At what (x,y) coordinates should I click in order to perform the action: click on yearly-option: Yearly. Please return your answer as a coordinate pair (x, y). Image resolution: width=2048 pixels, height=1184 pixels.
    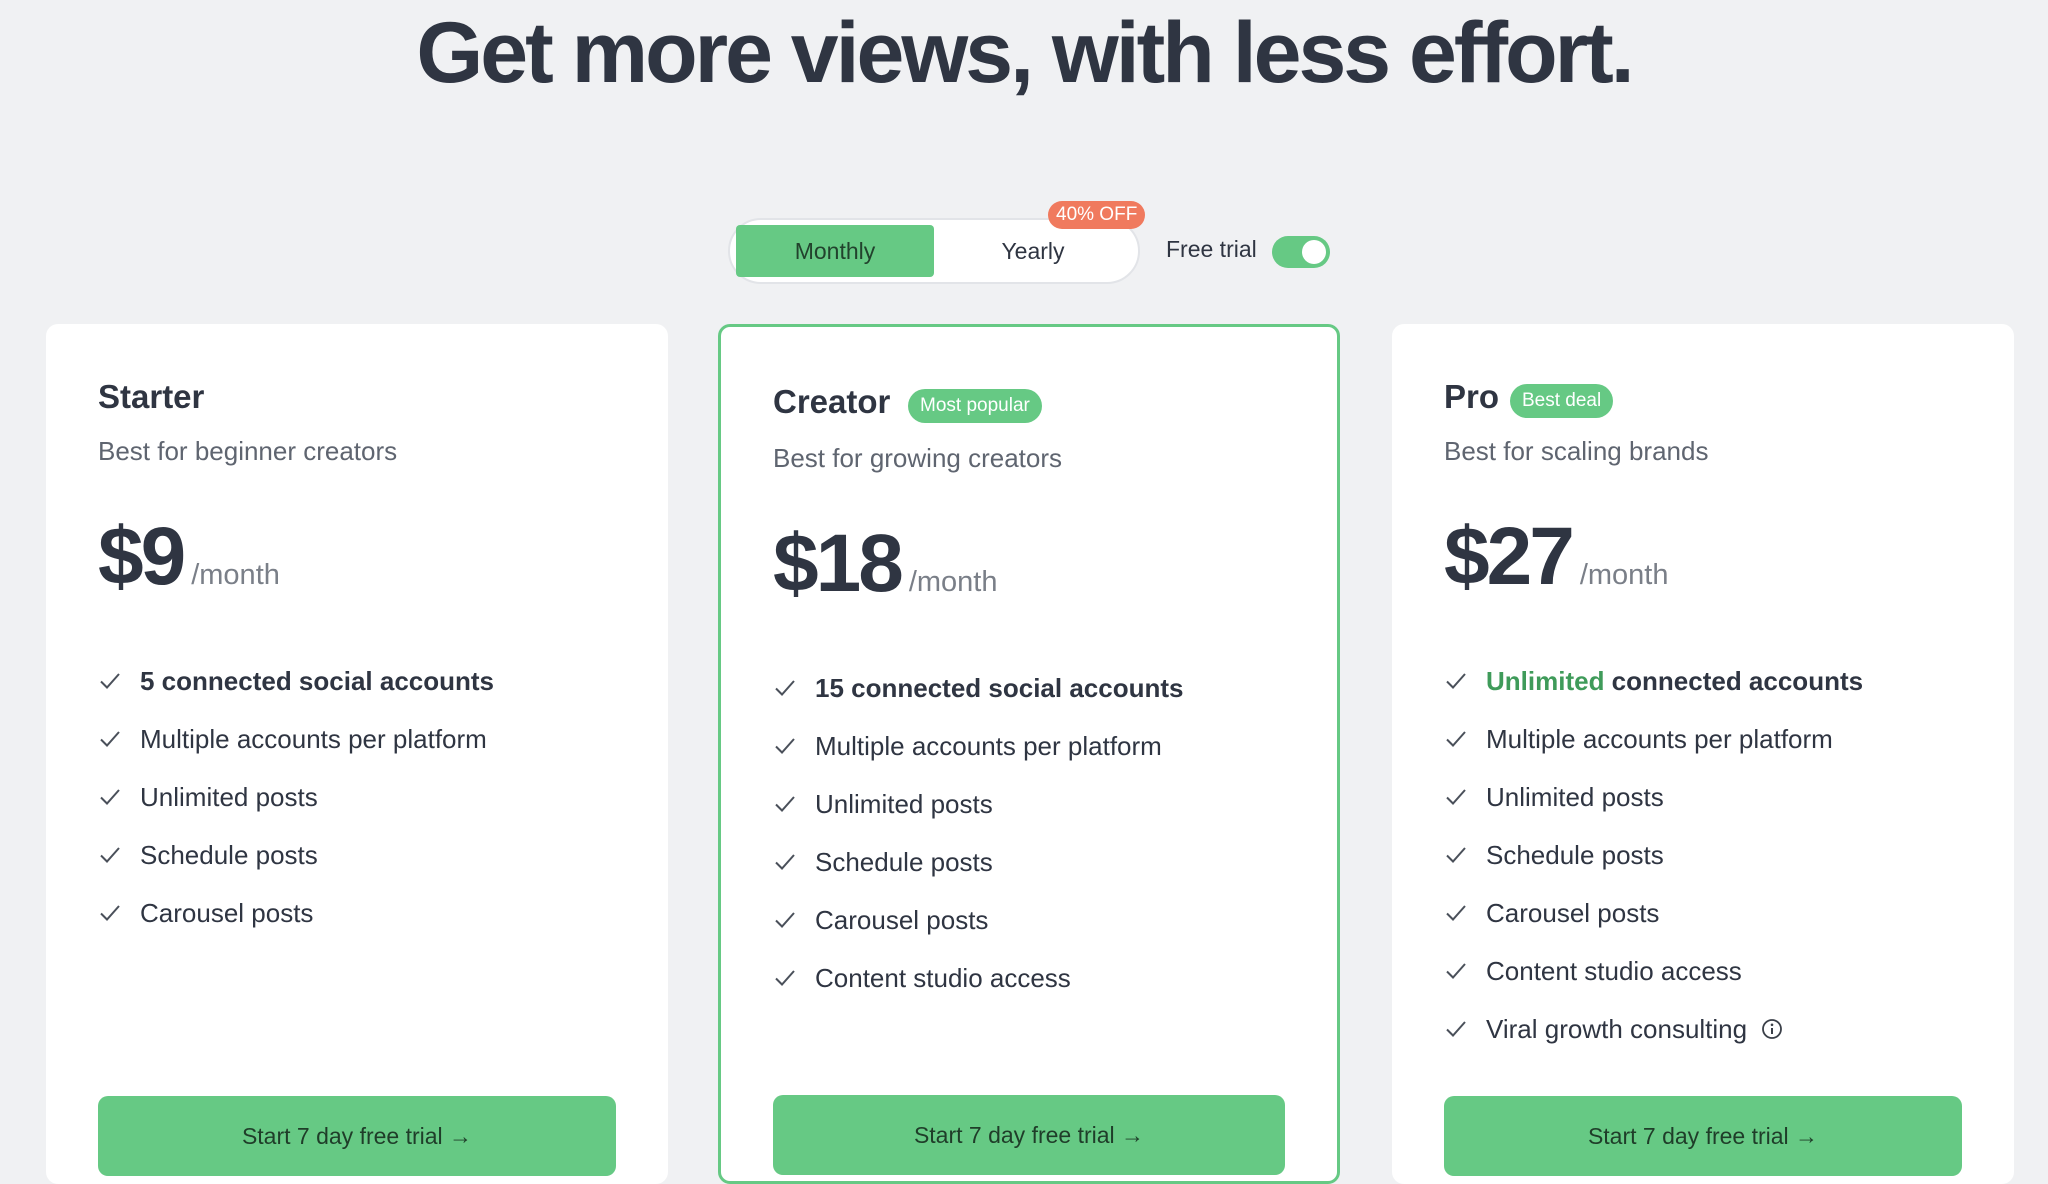
    Looking at the image, I should click on (1033, 251).